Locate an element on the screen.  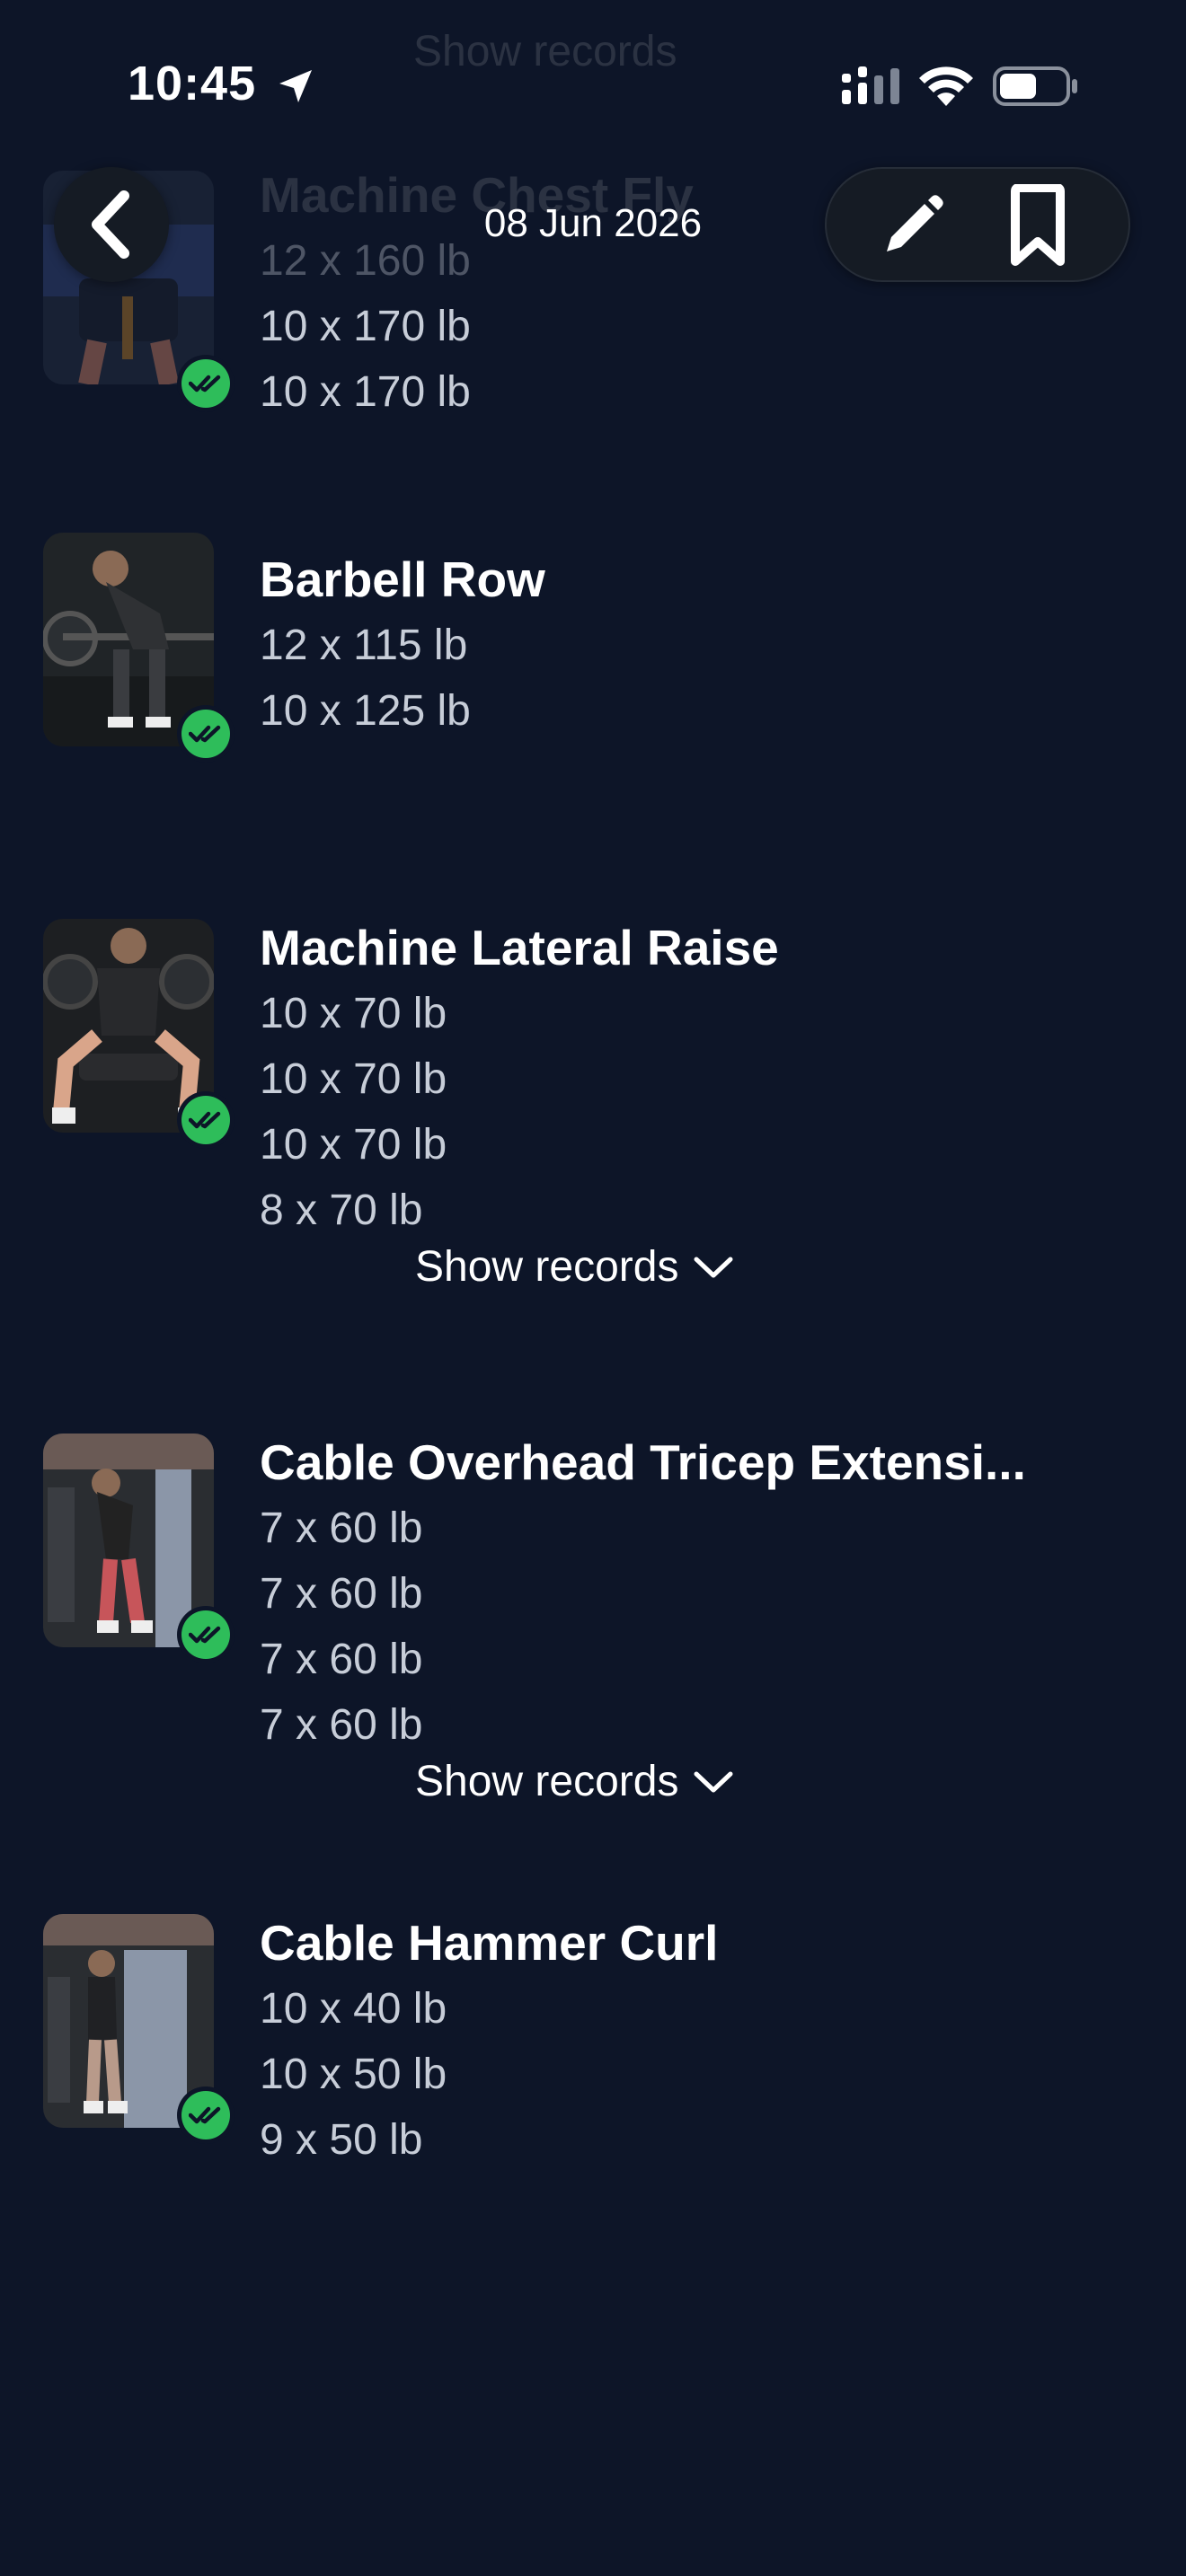
status-time: 10:45 is located at coordinates (192, 83).